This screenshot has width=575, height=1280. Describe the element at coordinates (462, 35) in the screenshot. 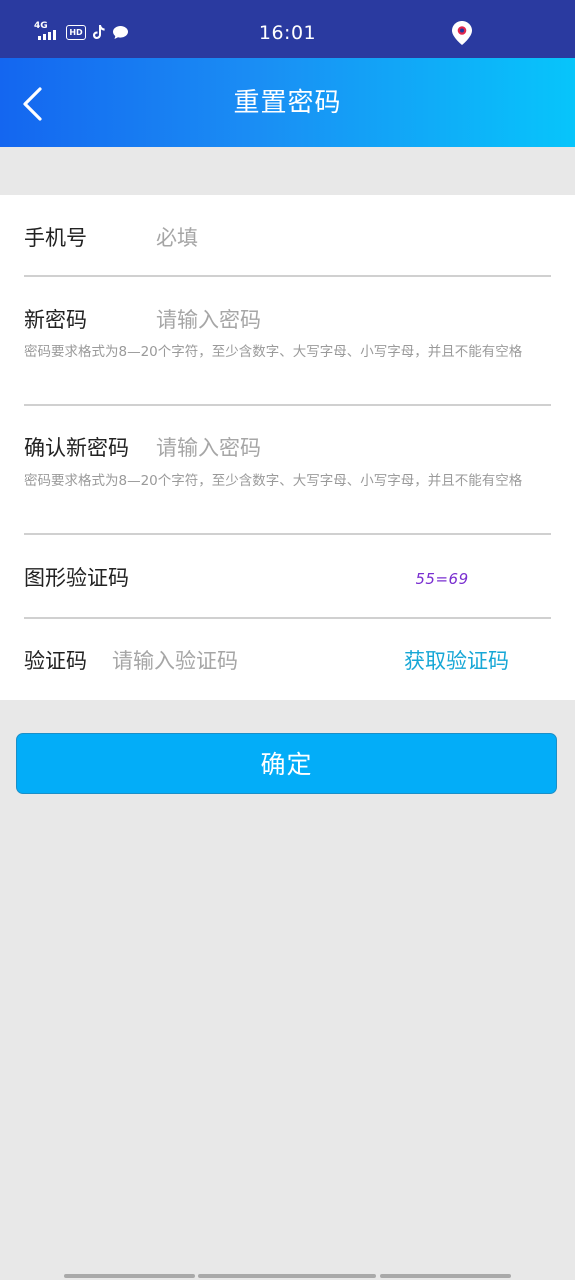

I see `location-pin-icon` at that location.